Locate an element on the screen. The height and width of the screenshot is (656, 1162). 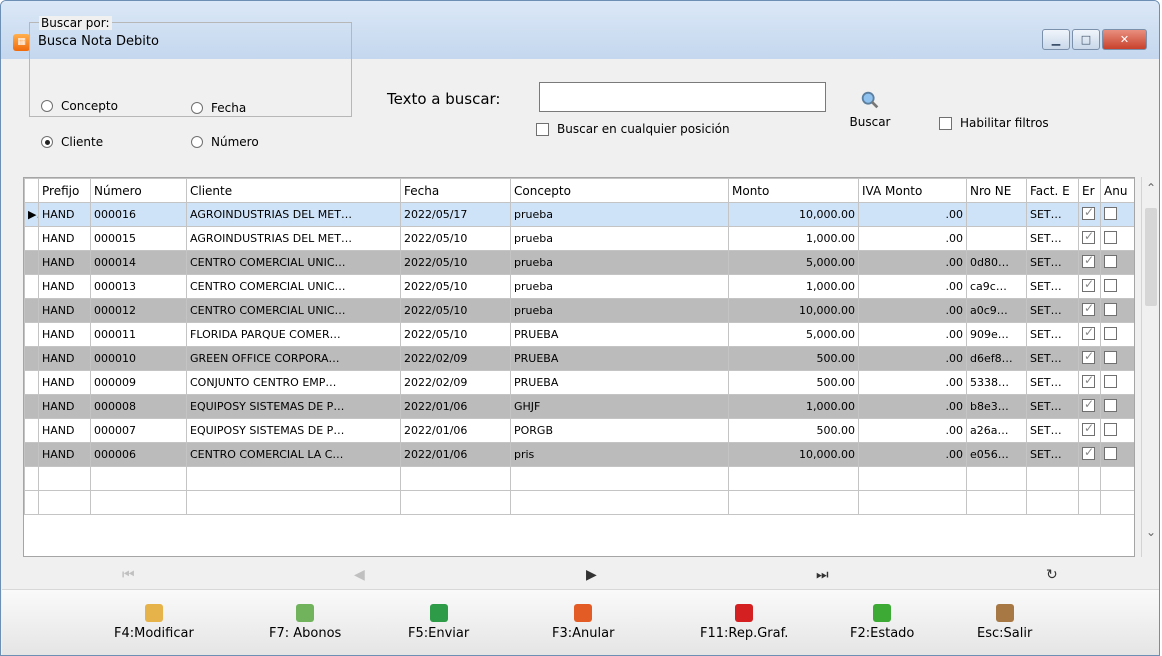
header-fecha: Fecha is located at coordinates (455, 190).